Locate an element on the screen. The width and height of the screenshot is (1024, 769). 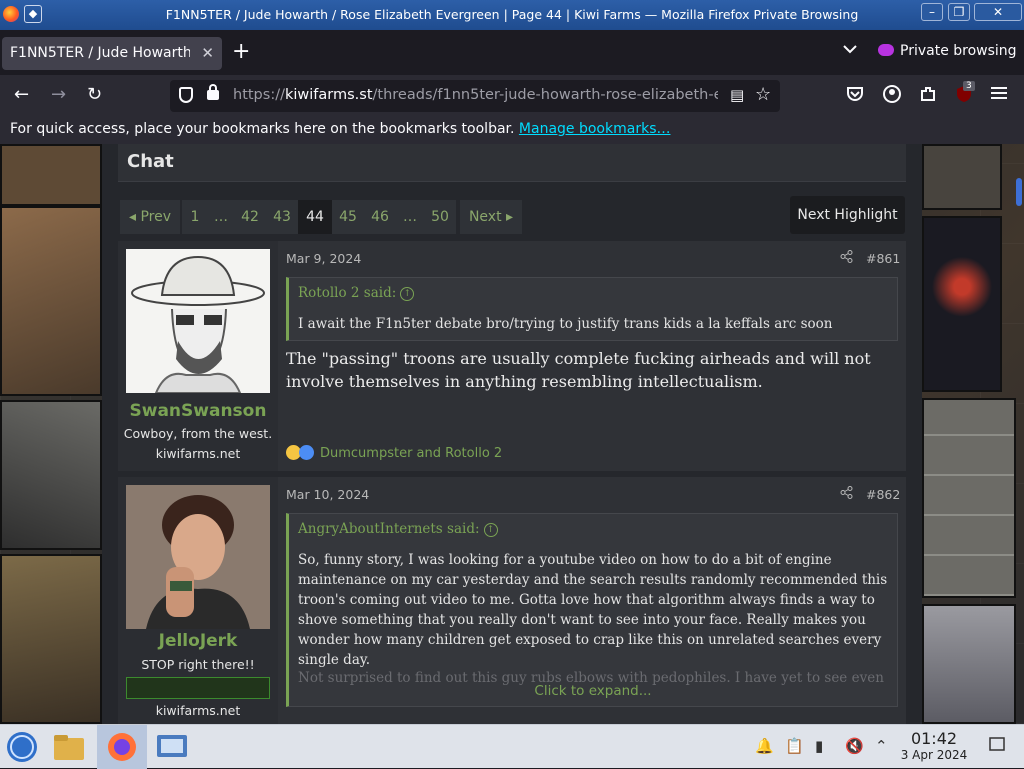
start-menu-button is located at coordinates (23, 747).